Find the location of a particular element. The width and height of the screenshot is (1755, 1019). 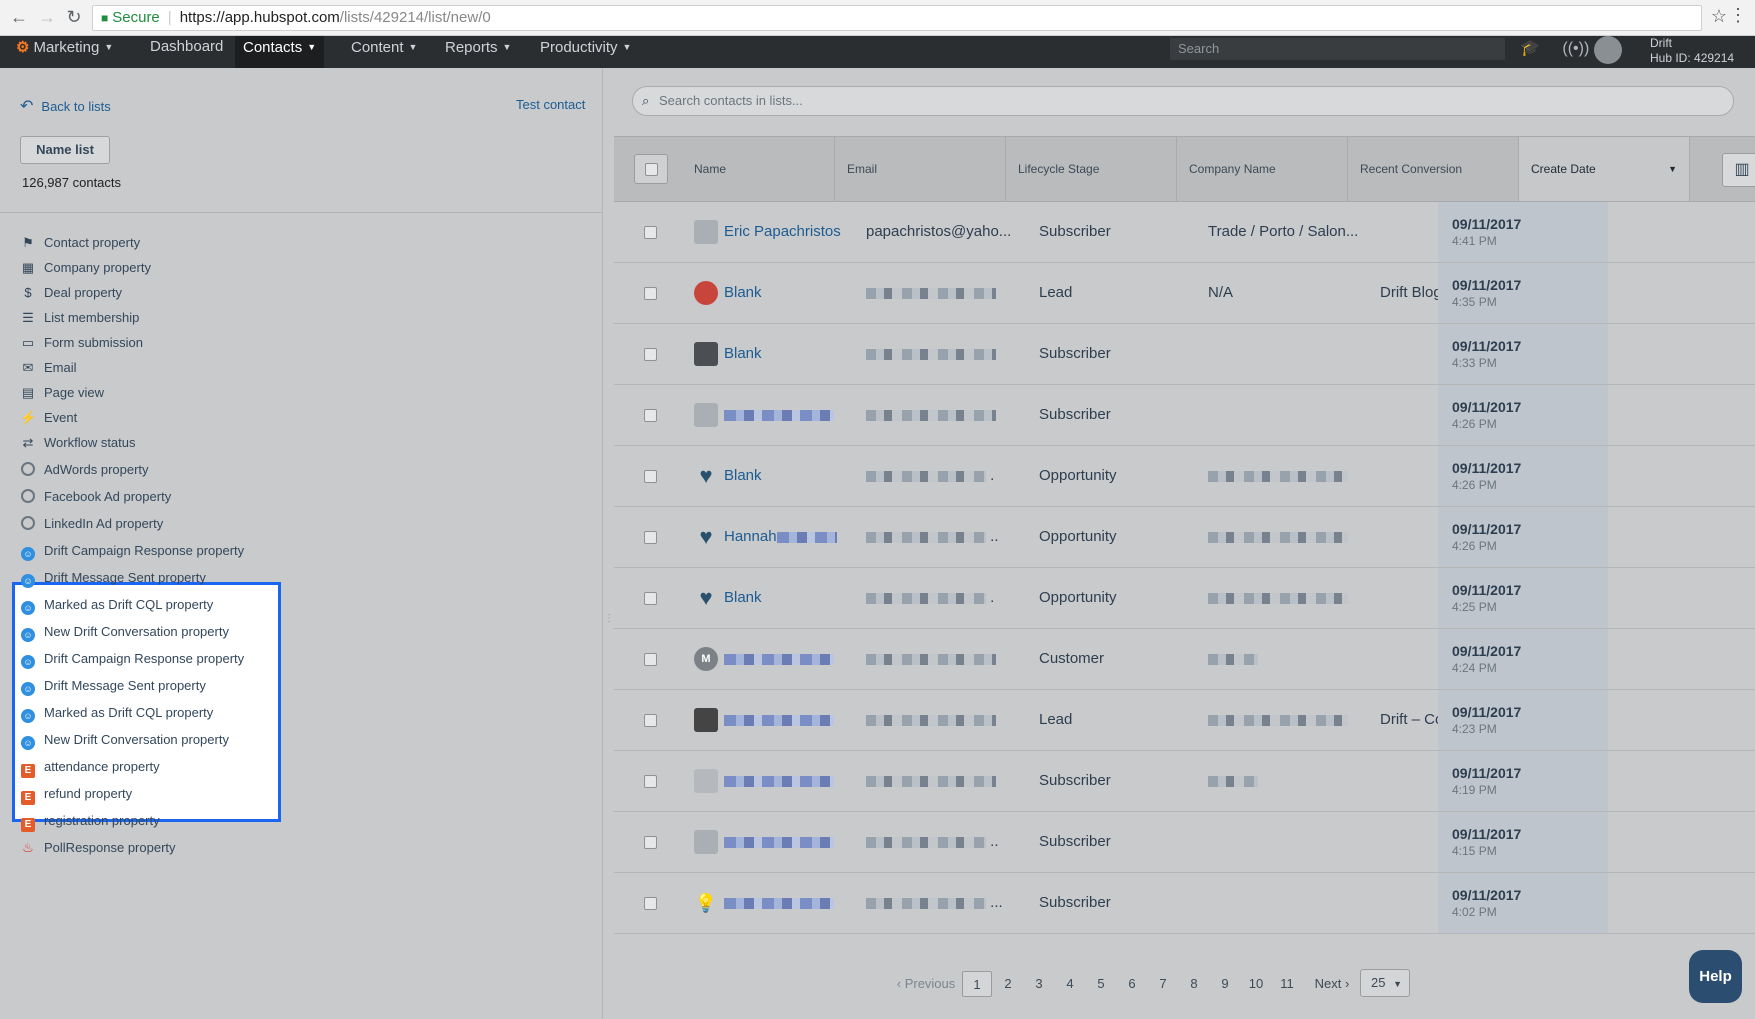

filter-option: ⇄ Workflow status is located at coordinates (78, 443).